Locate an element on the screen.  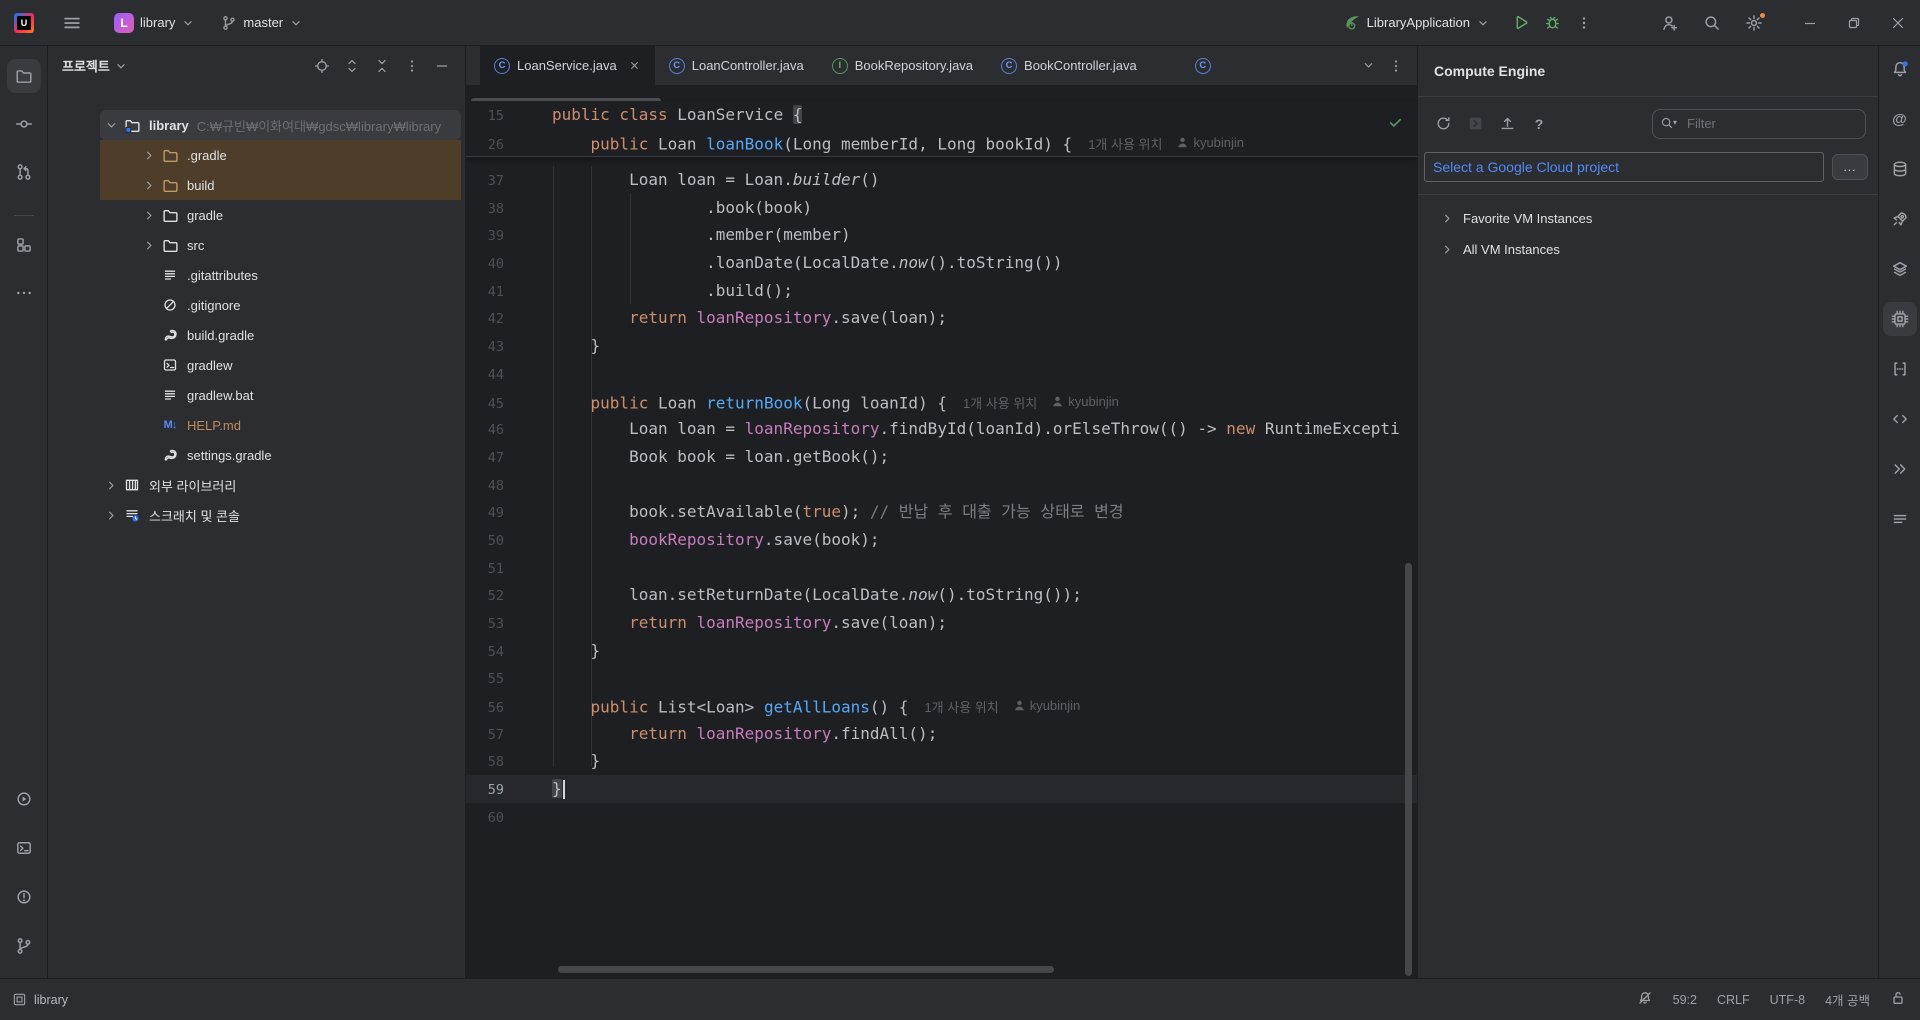
hide-button is located at coordinates (442, 66).